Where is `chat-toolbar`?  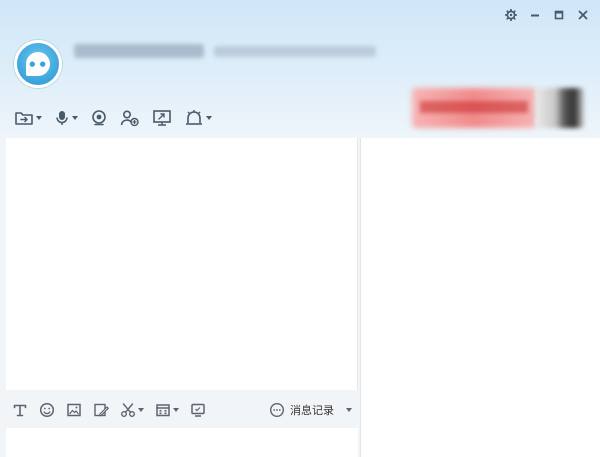 chat-toolbar is located at coordinates (119, 118).